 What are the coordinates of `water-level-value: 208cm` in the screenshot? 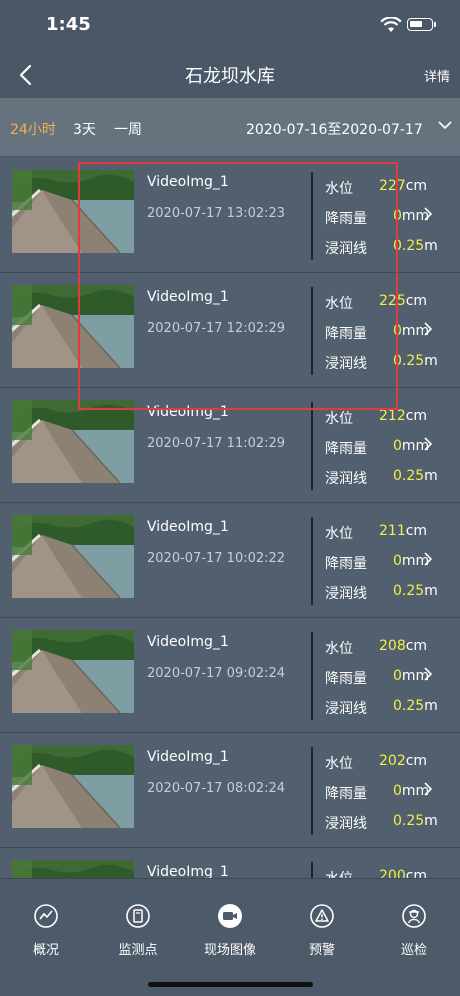 It's located at (403, 646).